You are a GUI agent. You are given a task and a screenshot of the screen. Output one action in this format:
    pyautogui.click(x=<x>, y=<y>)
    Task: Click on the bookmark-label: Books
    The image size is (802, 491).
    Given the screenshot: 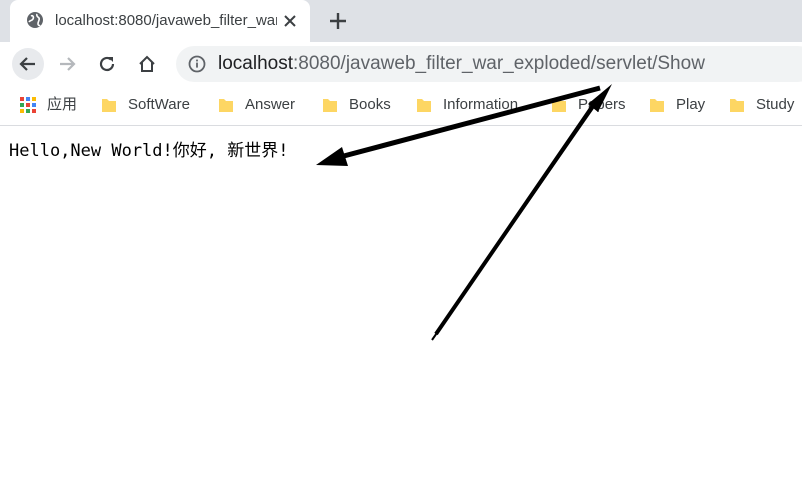 What is the action you would take?
    pyautogui.click(x=370, y=104)
    